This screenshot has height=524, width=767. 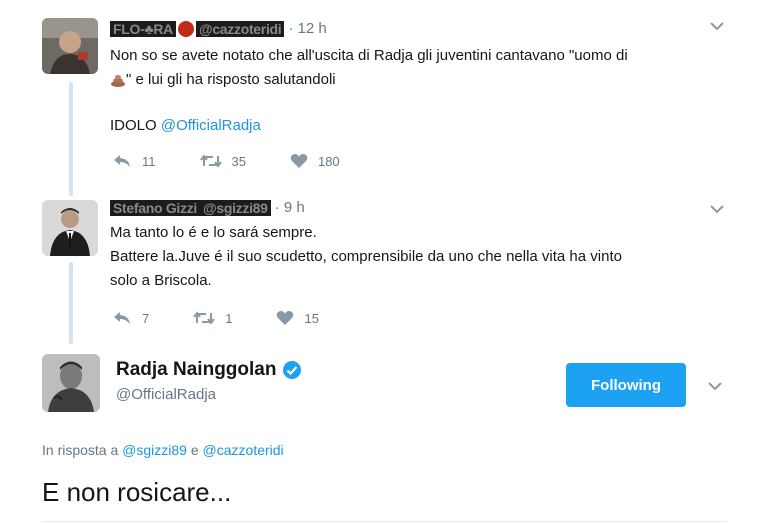 What do you see at coordinates (290, 207) in the screenshot?
I see `timestamp: · 9 h` at bounding box center [290, 207].